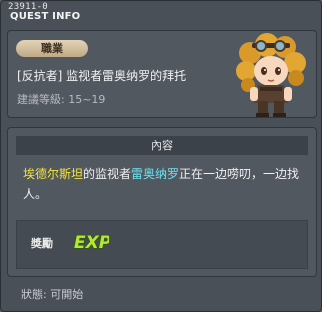  I want to click on window-title: QUEST INFO, so click(45, 16).